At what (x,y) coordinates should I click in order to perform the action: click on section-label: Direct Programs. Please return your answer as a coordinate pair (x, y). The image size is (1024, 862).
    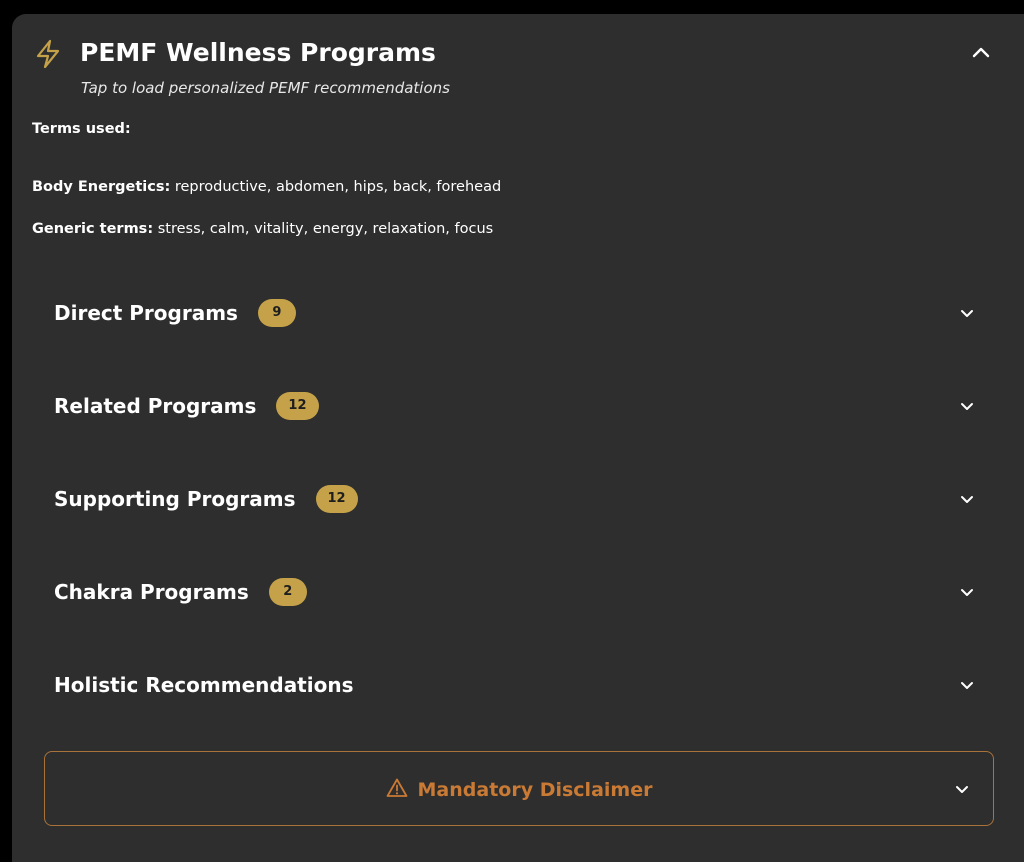
    Looking at the image, I should click on (146, 313).